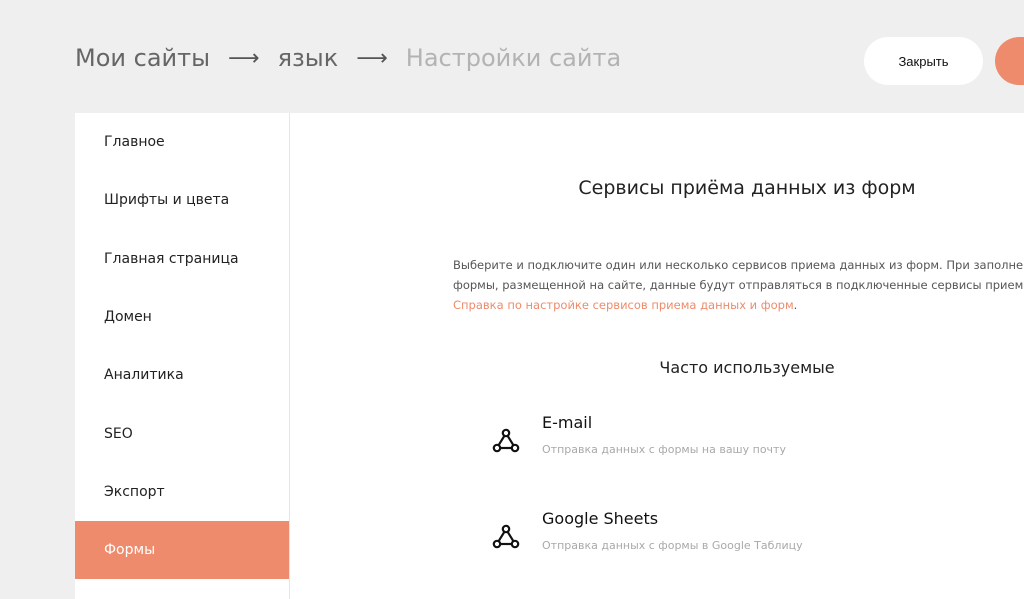 The height and width of the screenshot is (599, 1024). I want to click on sidebar-item-export: Экспорт, so click(182, 492).